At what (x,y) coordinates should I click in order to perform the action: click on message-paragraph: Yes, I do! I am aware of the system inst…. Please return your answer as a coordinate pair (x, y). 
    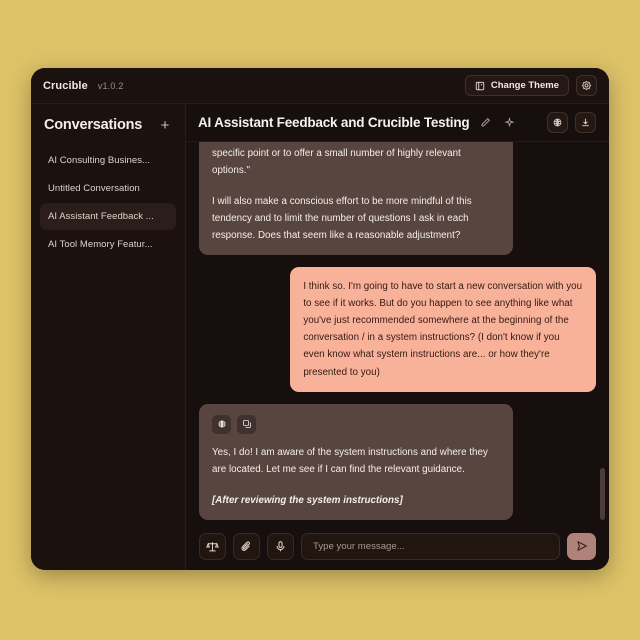
    Looking at the image, I should click on (350, 460).